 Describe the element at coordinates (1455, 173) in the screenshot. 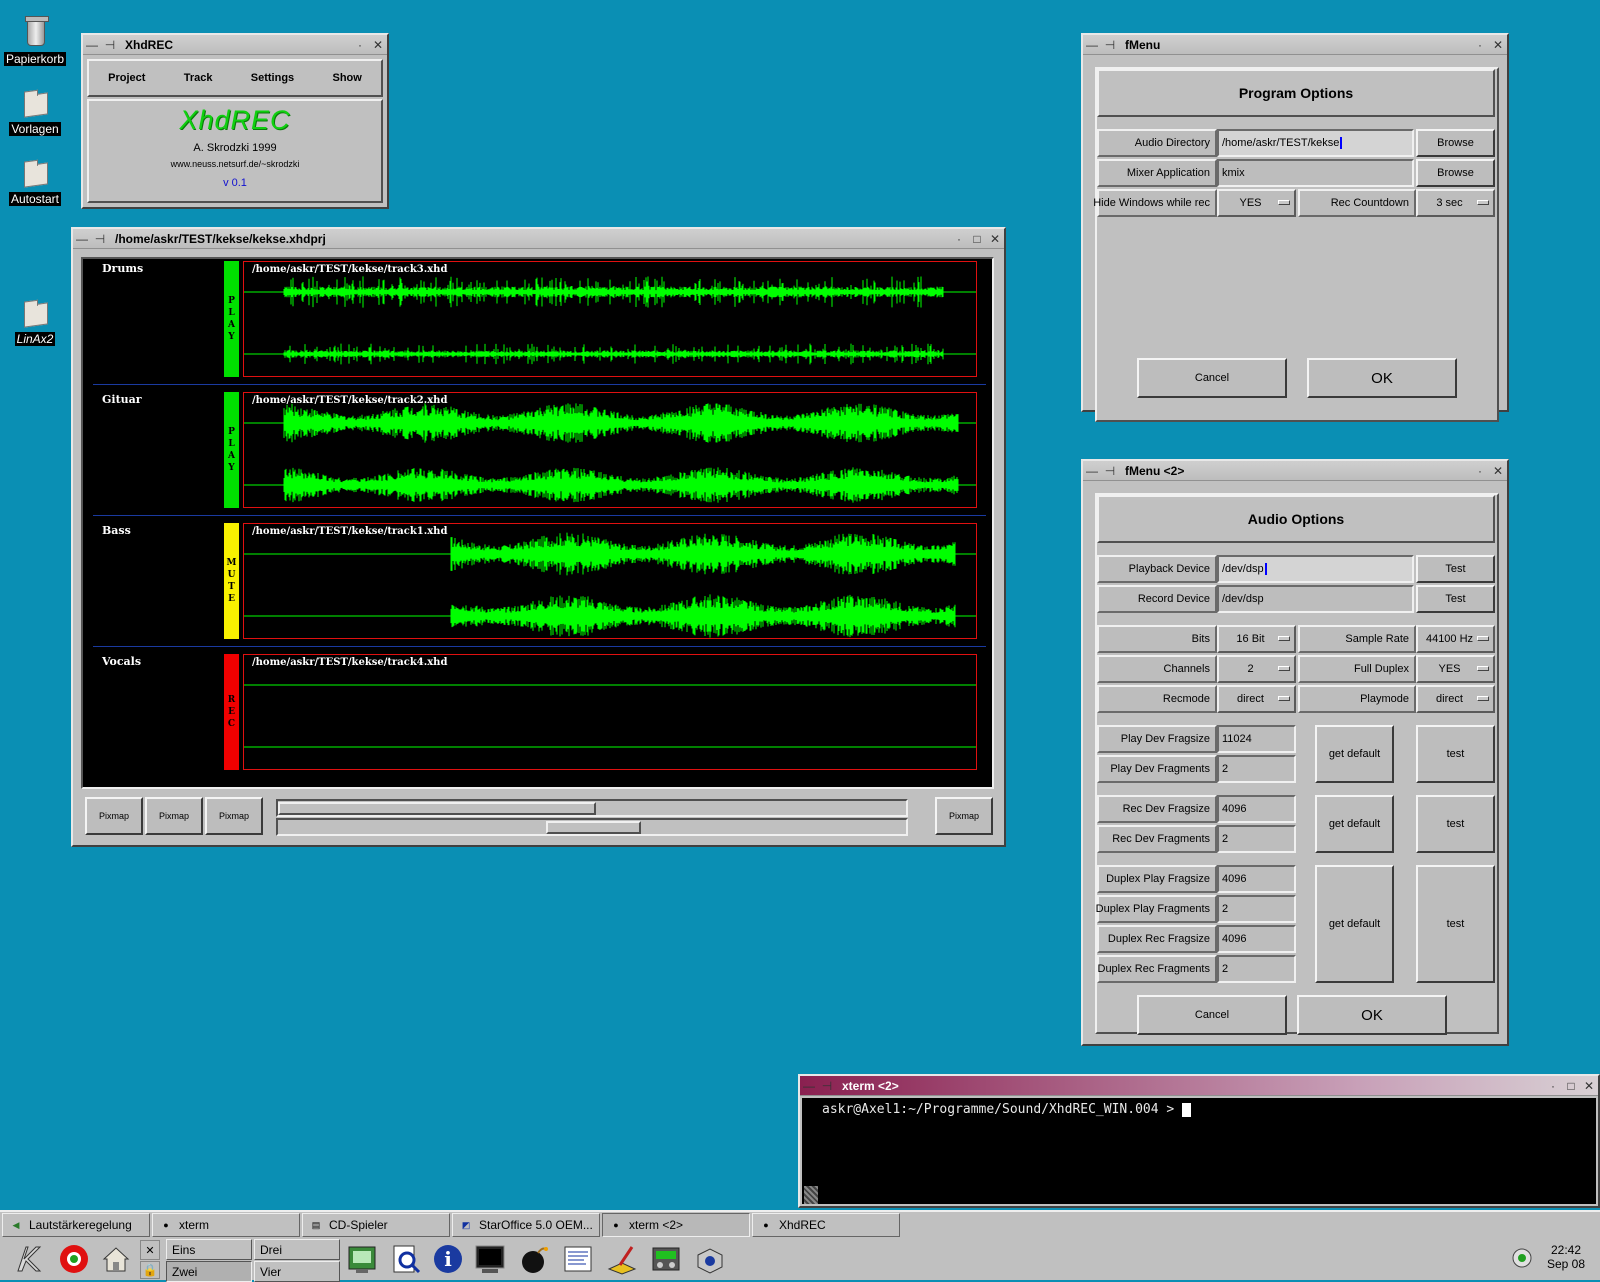

I see `browse-mixer-button: Browse` at that location.